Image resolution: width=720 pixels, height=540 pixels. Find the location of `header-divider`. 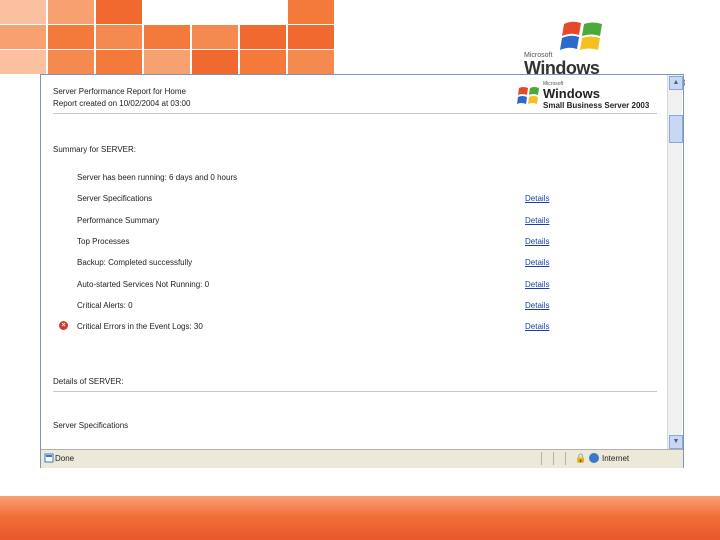

header-divider is located at coordinates (355, 113).